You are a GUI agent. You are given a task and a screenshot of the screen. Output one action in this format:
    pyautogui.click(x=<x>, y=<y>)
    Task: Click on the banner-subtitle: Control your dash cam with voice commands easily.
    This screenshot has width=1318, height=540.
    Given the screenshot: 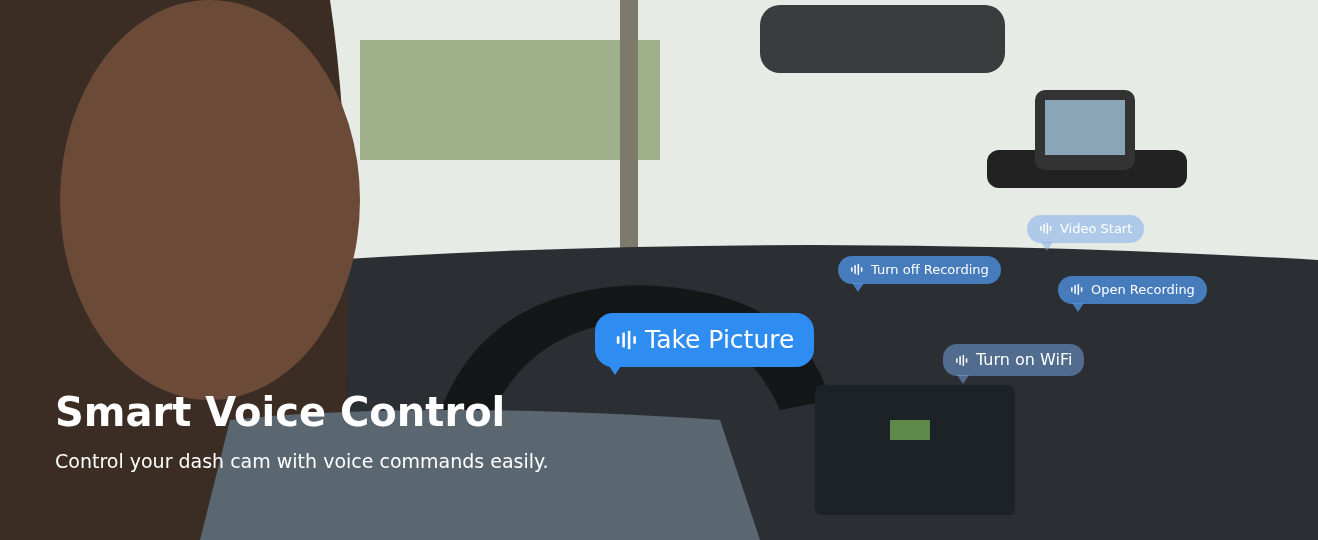 What is the action you would take?
    pyautogui.click(x=302, y=461)
    